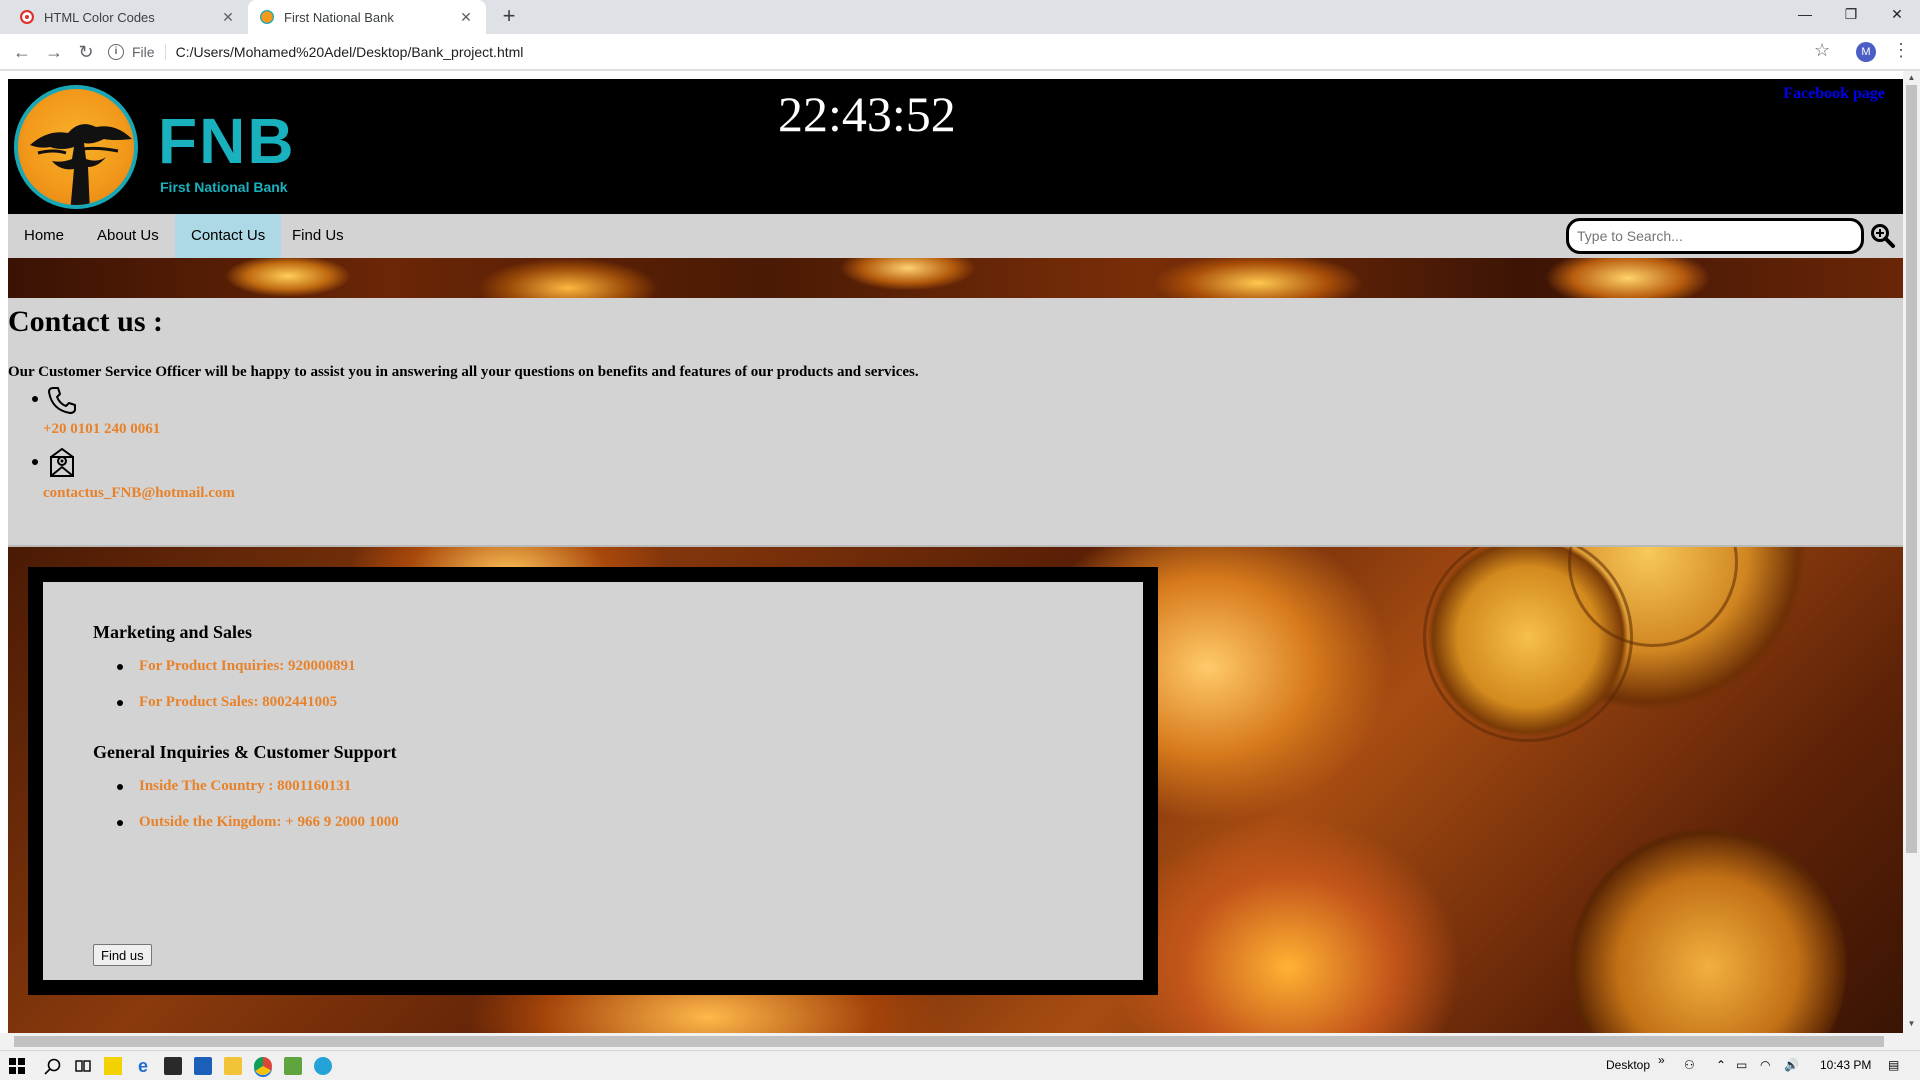 This screenshot has width=1920, height=1080. I want to click on fnb-logo-emblem, so click(76, 147).